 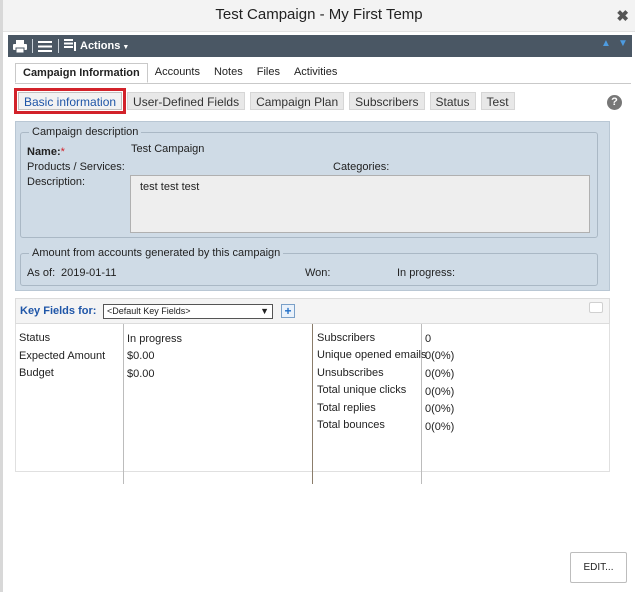 I want to click on in-progress-label: In progress:, so click(x=426, y=273).